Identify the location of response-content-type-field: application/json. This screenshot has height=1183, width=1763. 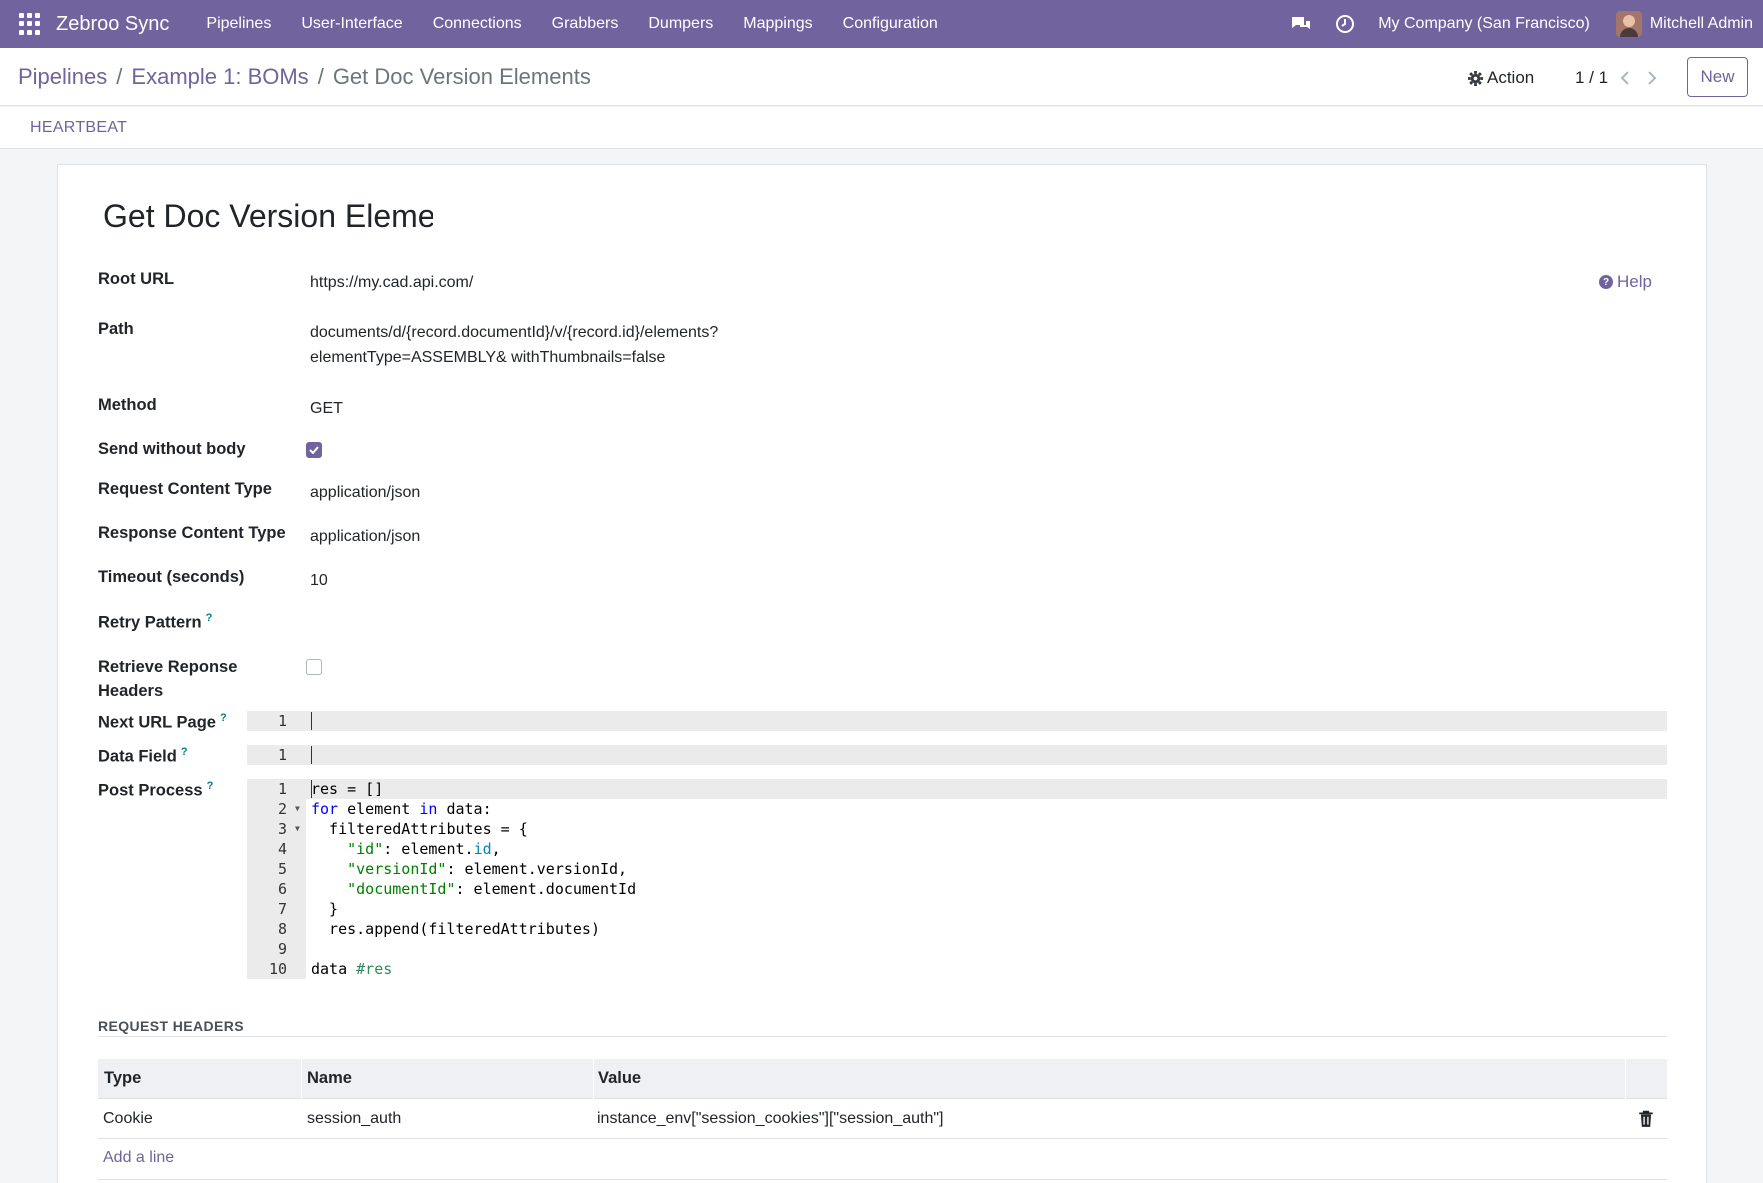
(365, 537).